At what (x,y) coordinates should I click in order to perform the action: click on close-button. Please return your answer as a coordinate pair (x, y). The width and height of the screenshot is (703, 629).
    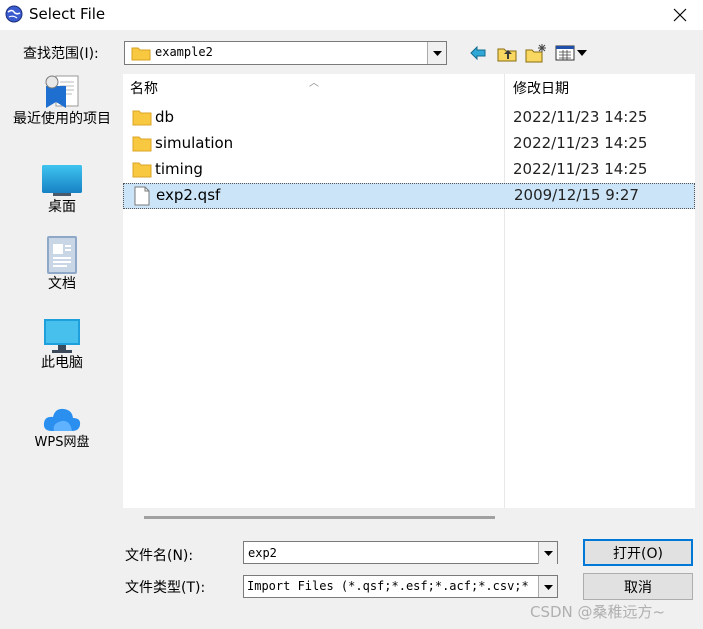
    Looking at the image, I should click on (680, 15).